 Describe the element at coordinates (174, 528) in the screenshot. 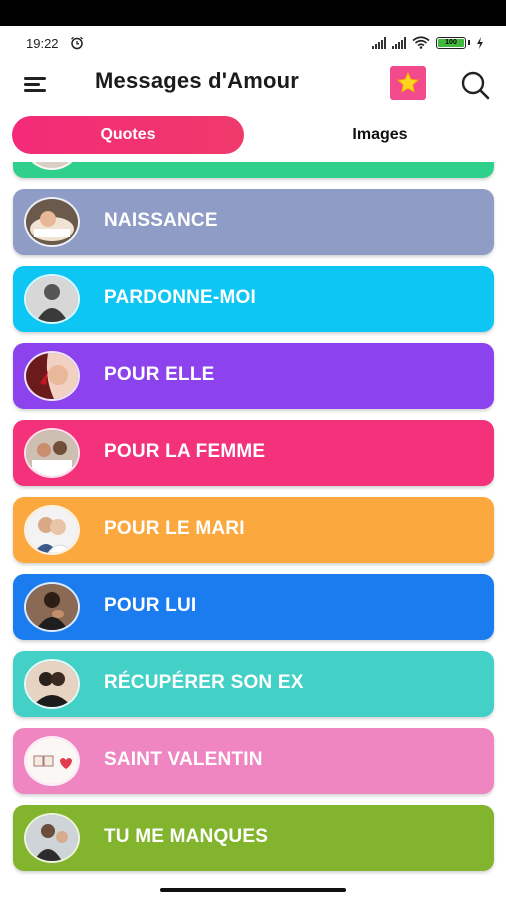

I see `category-label: POUR LE MARI` at that location.